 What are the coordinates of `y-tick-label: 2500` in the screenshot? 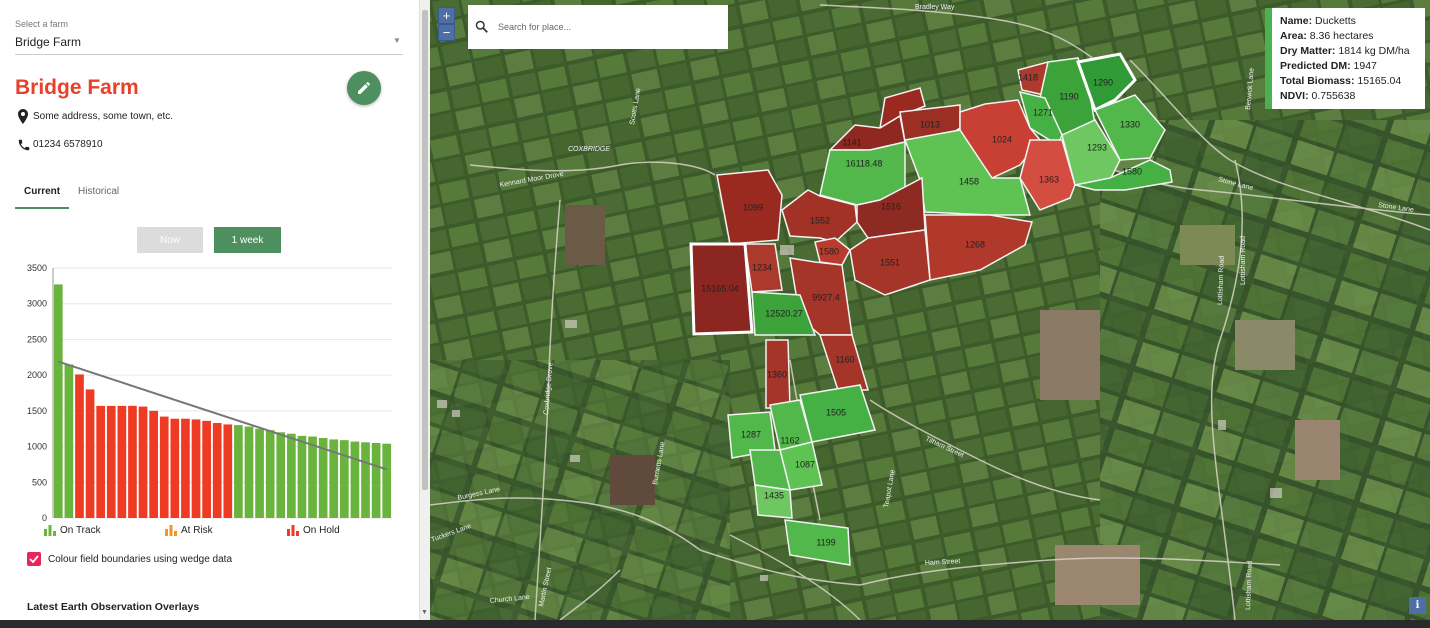 It's located at (37, 339).